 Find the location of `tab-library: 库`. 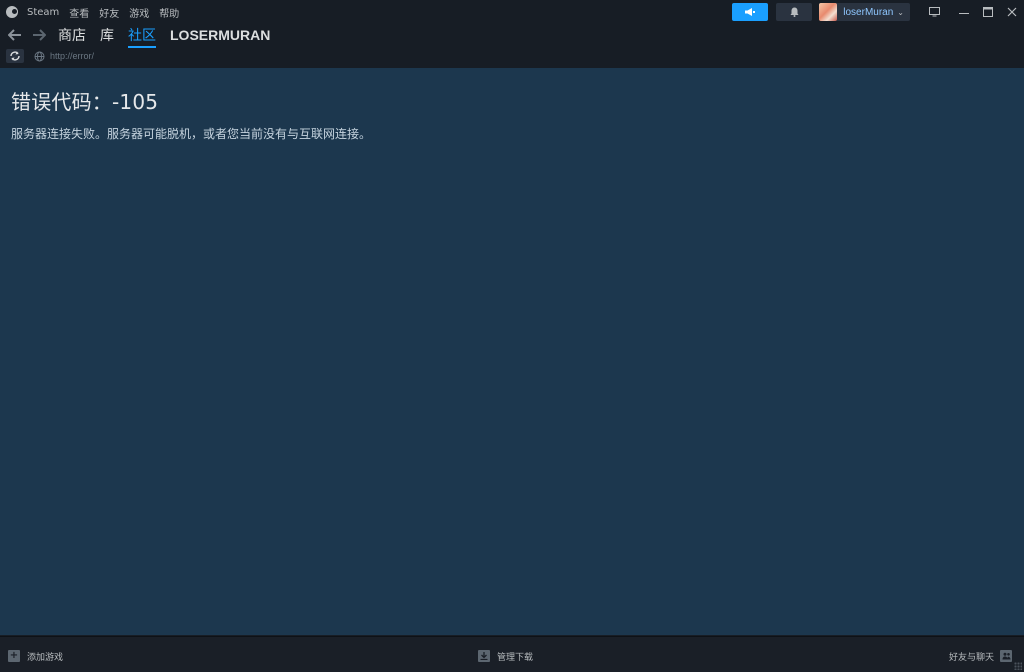

tab-library: 库 is located at coordinates (107, 35).